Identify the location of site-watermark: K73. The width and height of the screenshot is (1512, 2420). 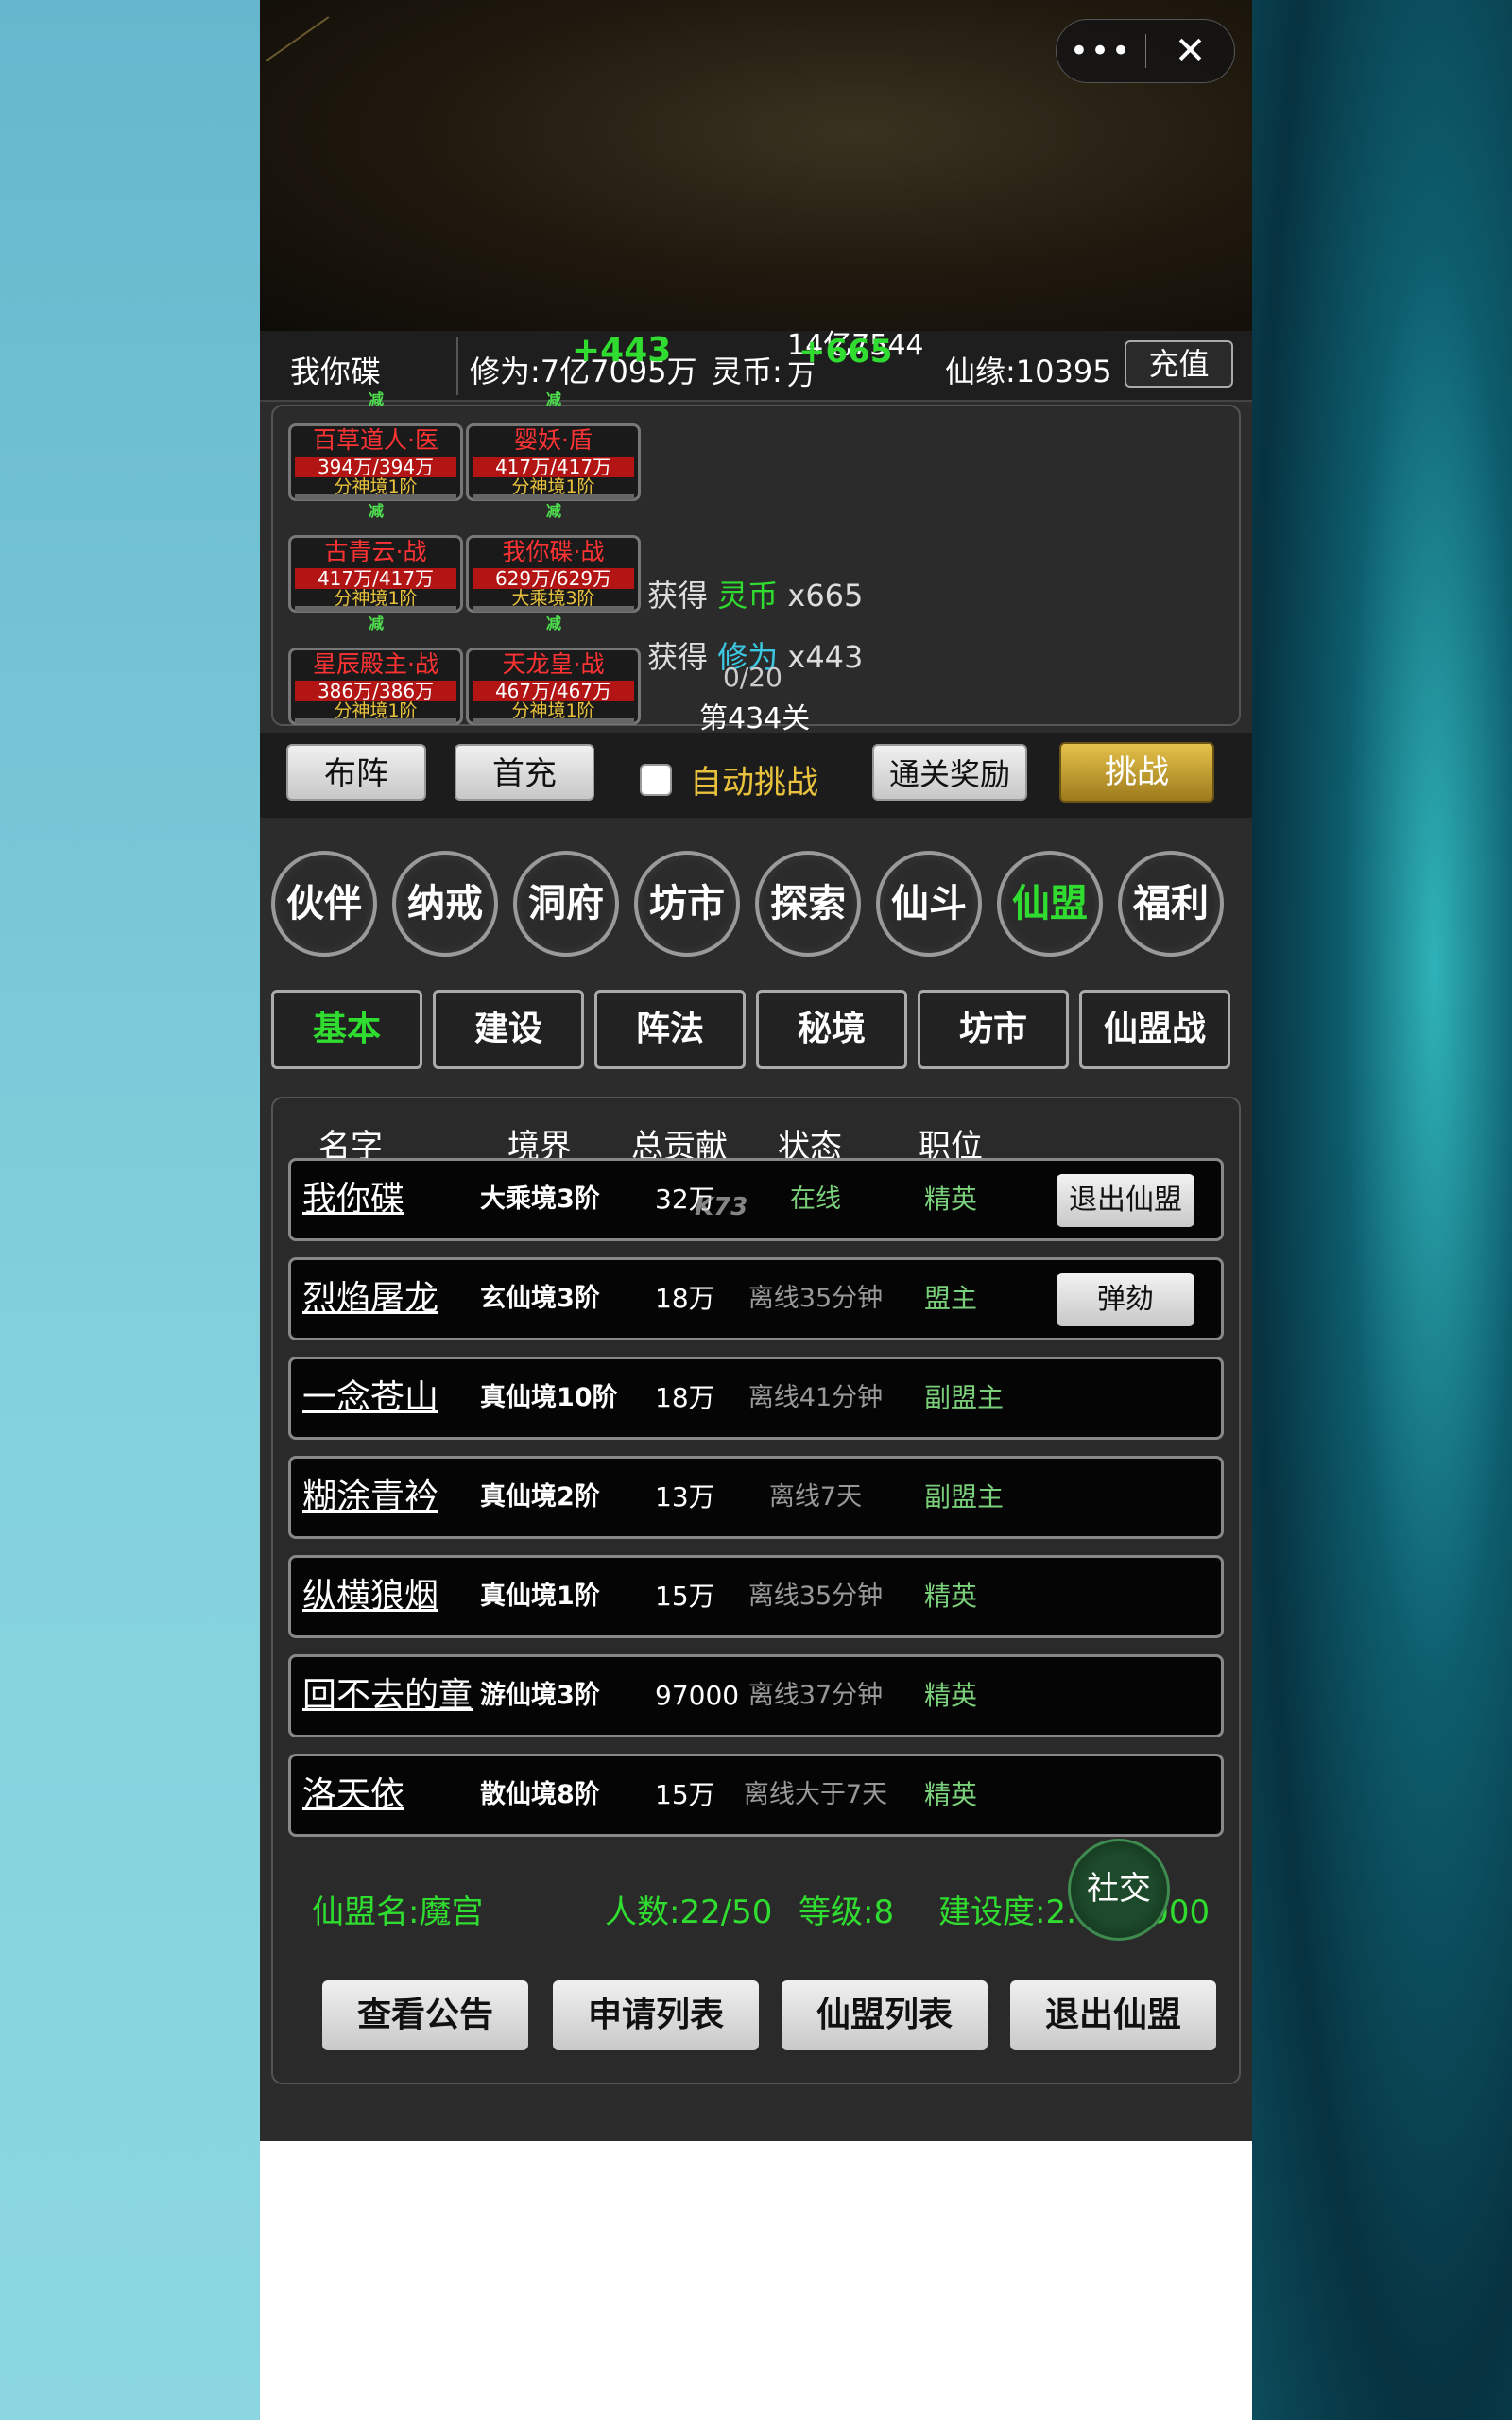
(721, 1207).